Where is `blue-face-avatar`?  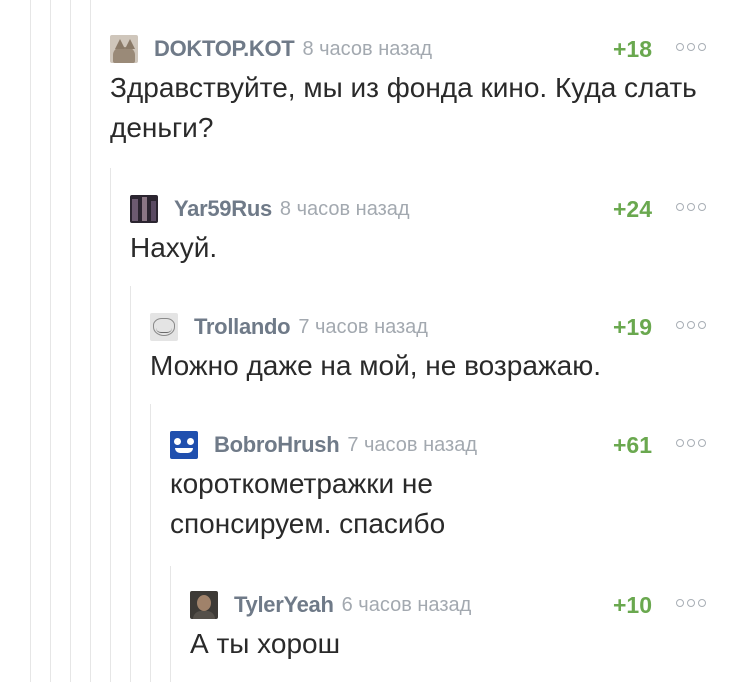 blue-face-avatar is located at coordinates (184, 445).